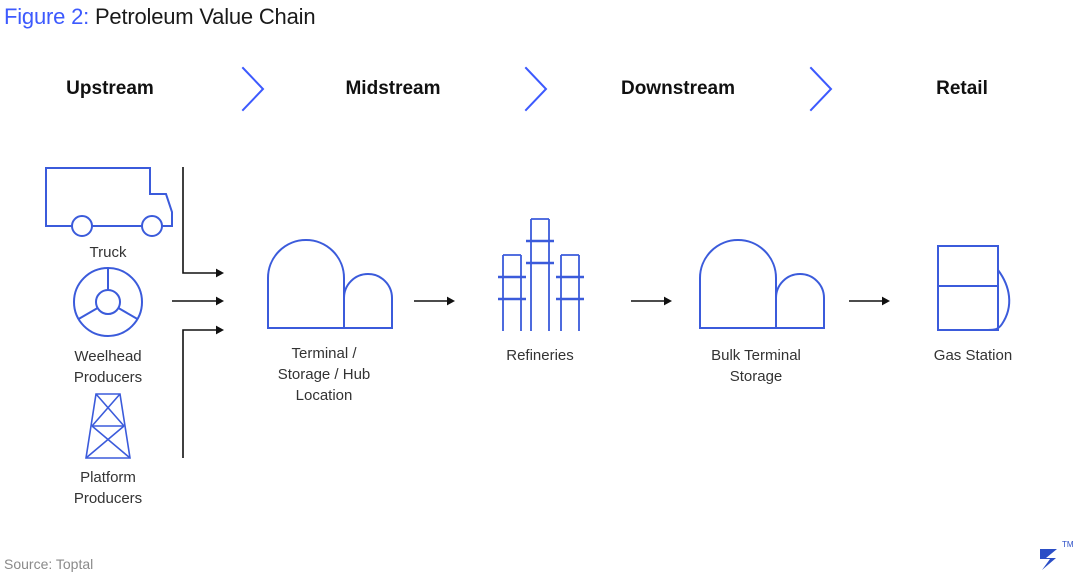 Image resolution: width=1080 pixels, height=582 pixels. I want to click on stage-header-midstream: Midstream, so click(393, 88).